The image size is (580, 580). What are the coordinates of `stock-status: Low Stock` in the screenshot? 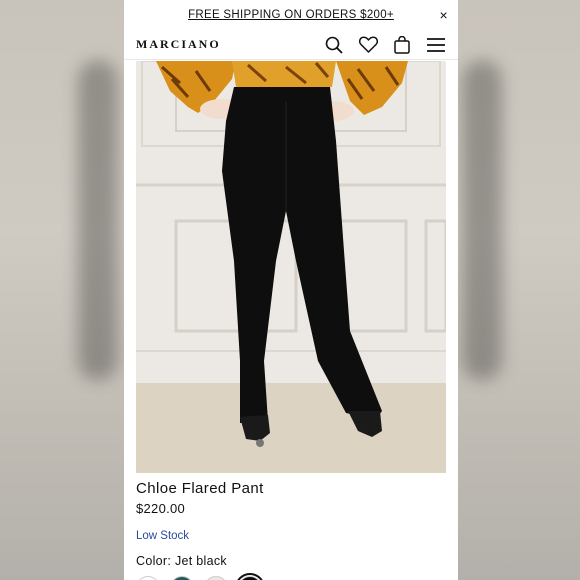 It's located at (163, 536).